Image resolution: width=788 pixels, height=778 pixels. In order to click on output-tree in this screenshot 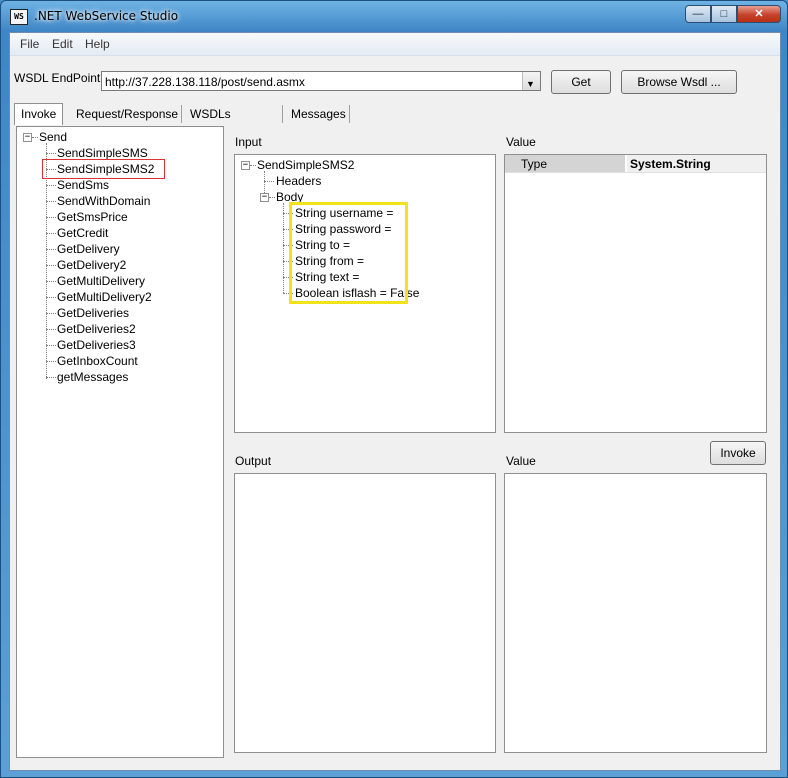, I will do `click(365, 613)`.